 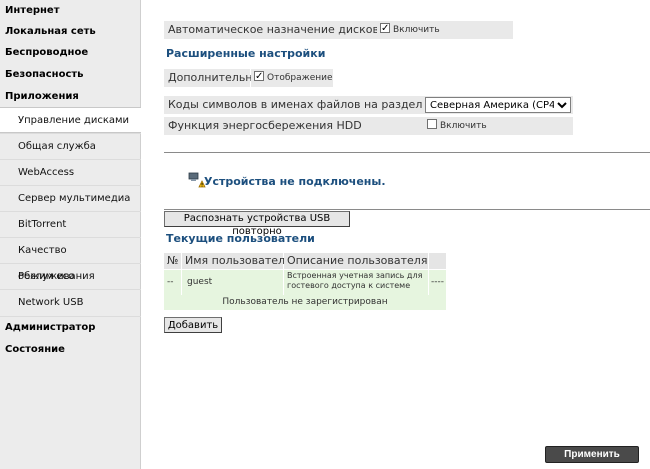 What do you see at coordinates (338, 30) in the screenshot?
I see `usb-auto-assign-label: Автоматическое назначение дисков USB` at bounding box center [338, 30].